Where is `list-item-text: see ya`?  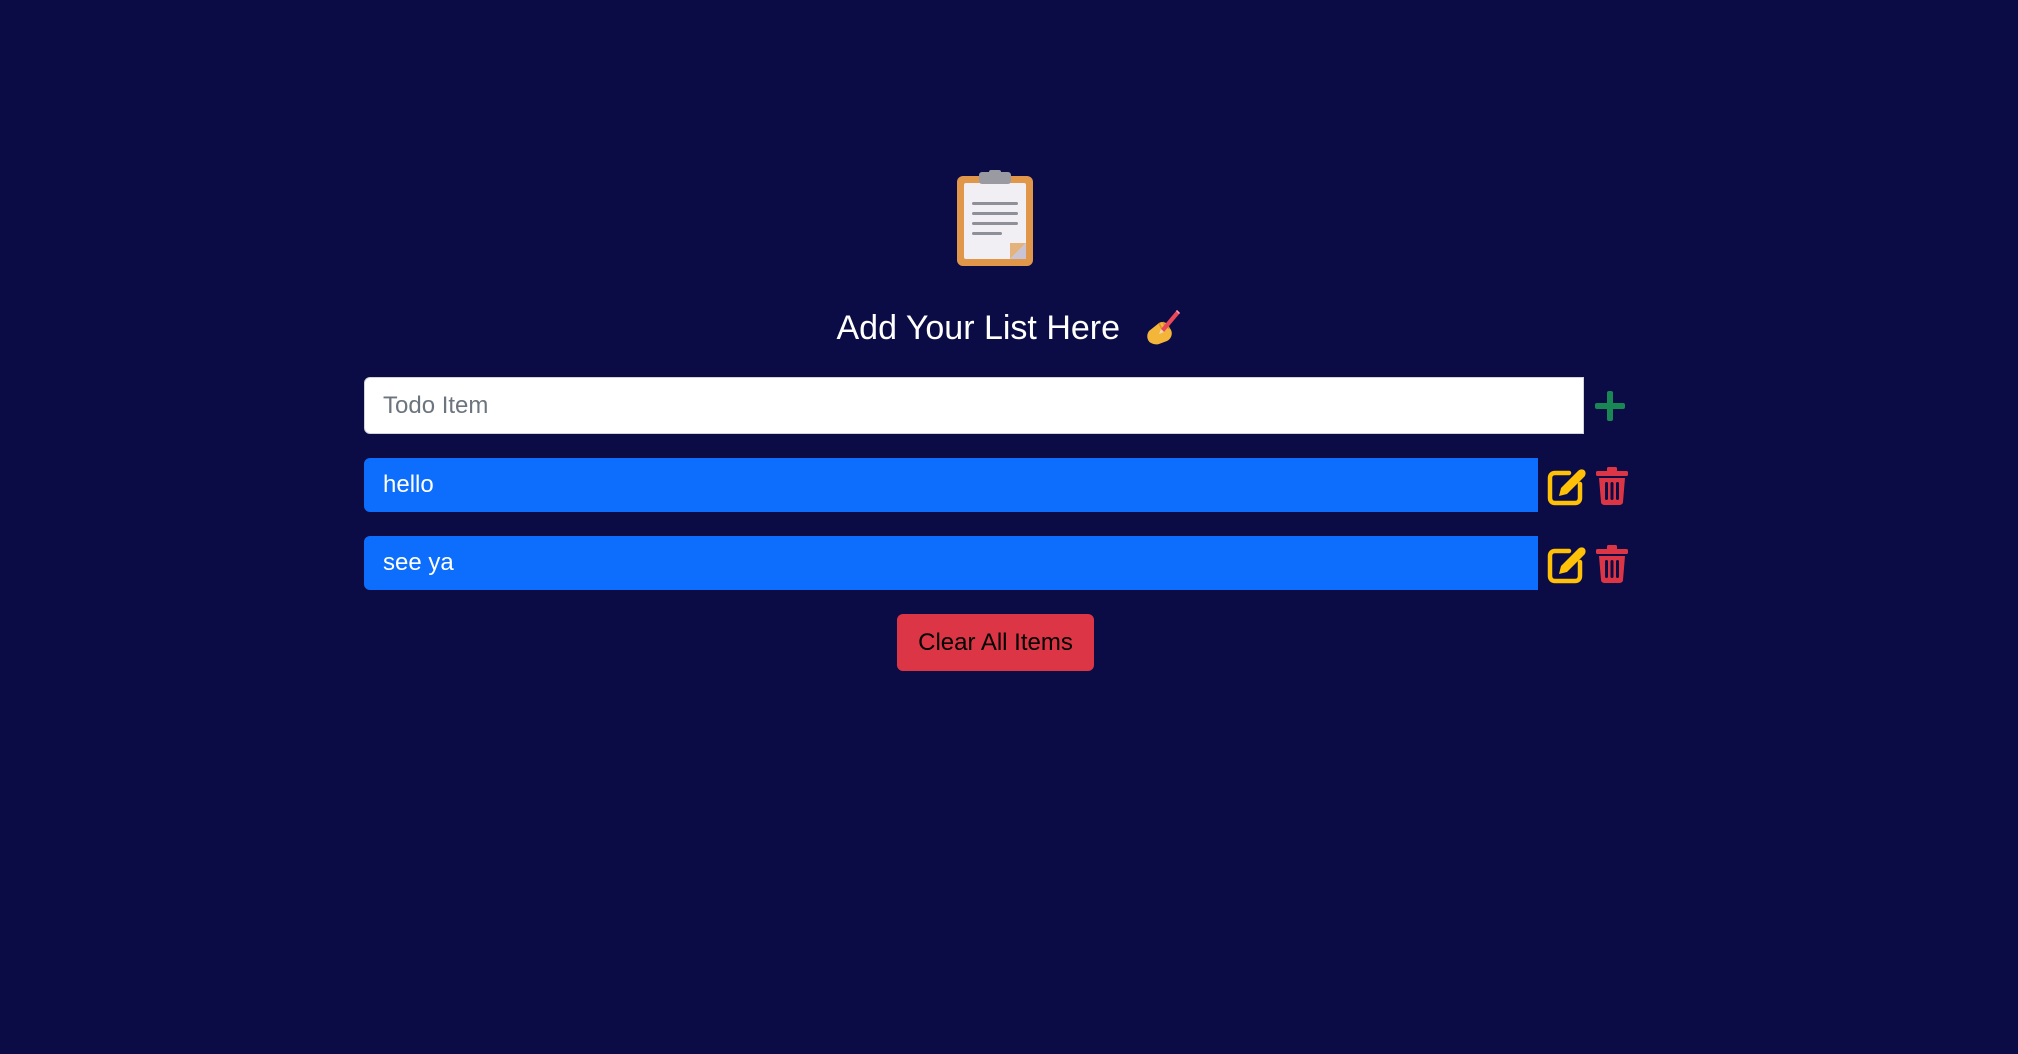
list-item-text: see ya is located at coordinates (418, 562).